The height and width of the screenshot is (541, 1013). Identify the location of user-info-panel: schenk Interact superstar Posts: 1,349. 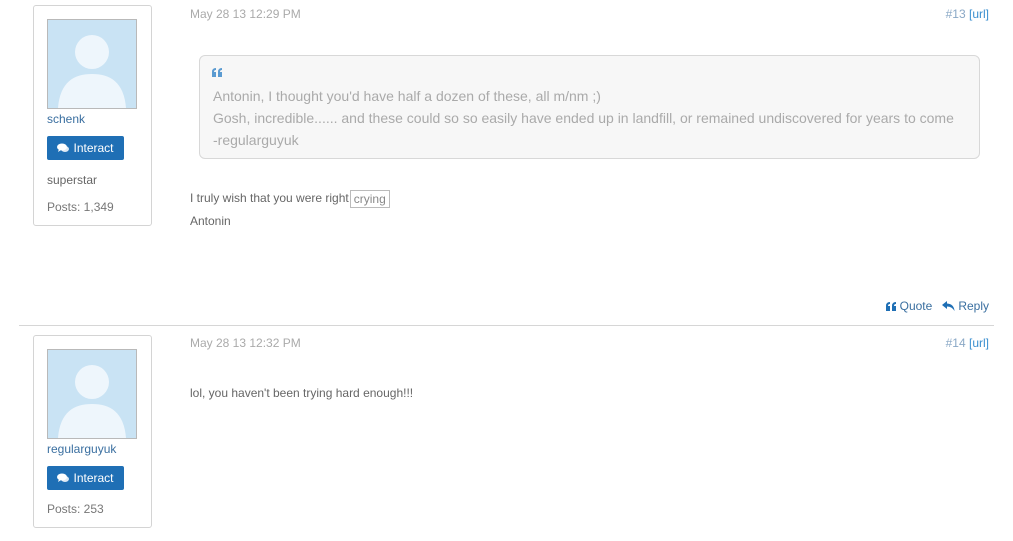
(92, 115).